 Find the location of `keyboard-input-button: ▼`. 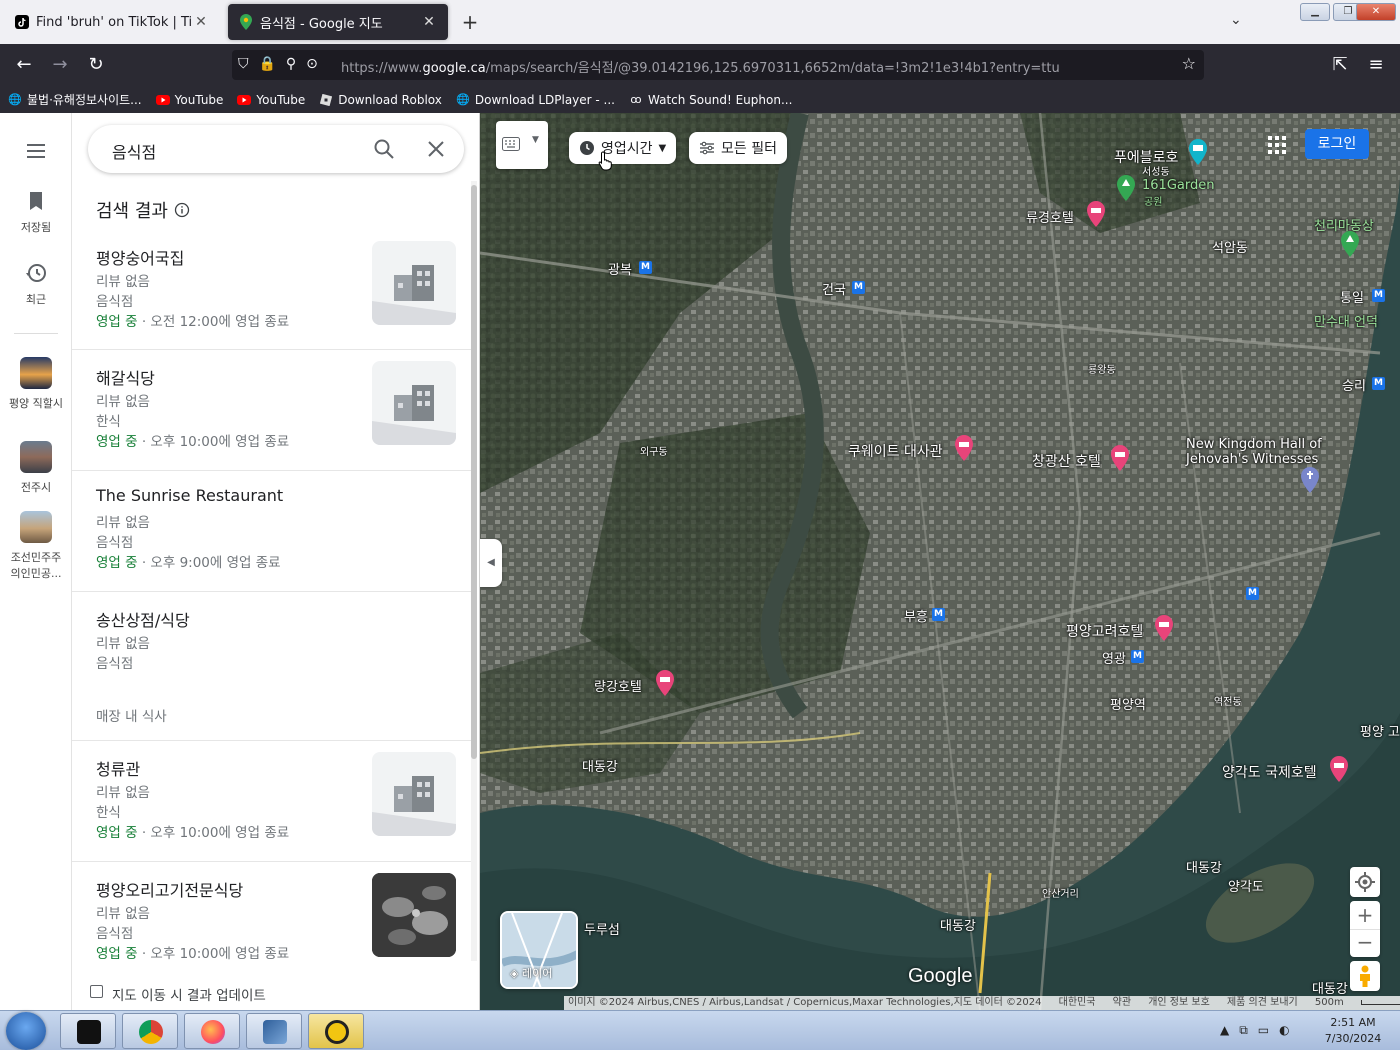

keyboard-input-button: ▼ is located at coordinates (522, 145).